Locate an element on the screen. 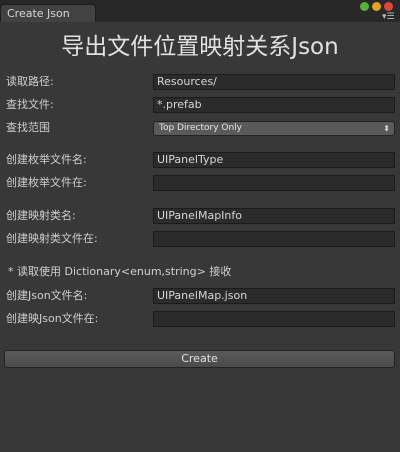 Image resolution: width=400 pixels, height=452 pixels. find-scope-label: 查找范围 is located at coordinates (28, 127).